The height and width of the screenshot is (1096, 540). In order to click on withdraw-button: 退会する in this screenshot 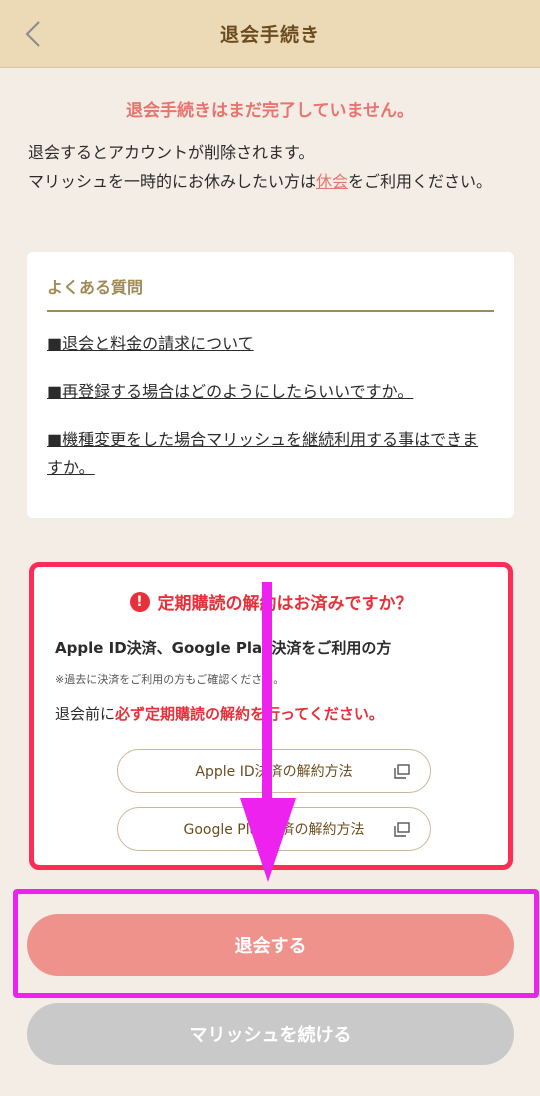, I will do `click(270, 945)`.